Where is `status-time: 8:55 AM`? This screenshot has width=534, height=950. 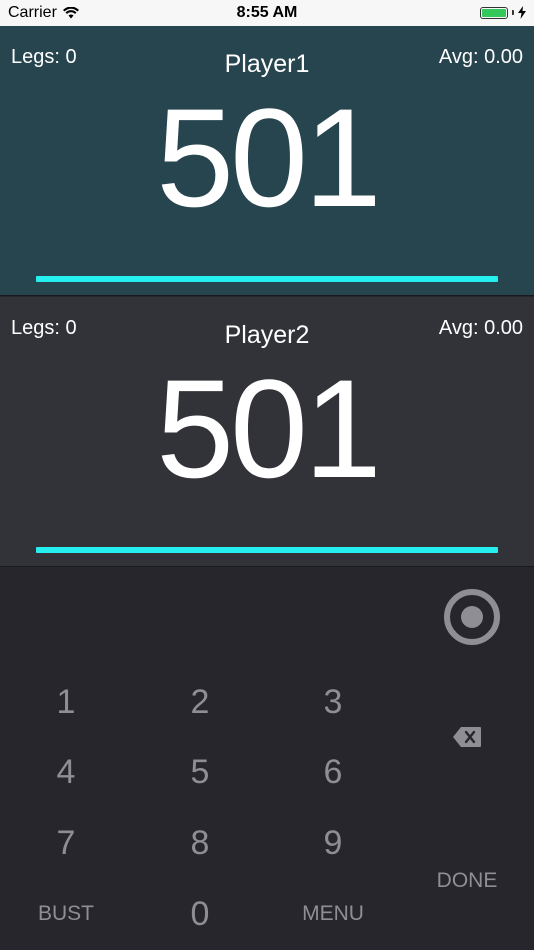 status-time: 8:55 AM is located at coordinates (267, 12).